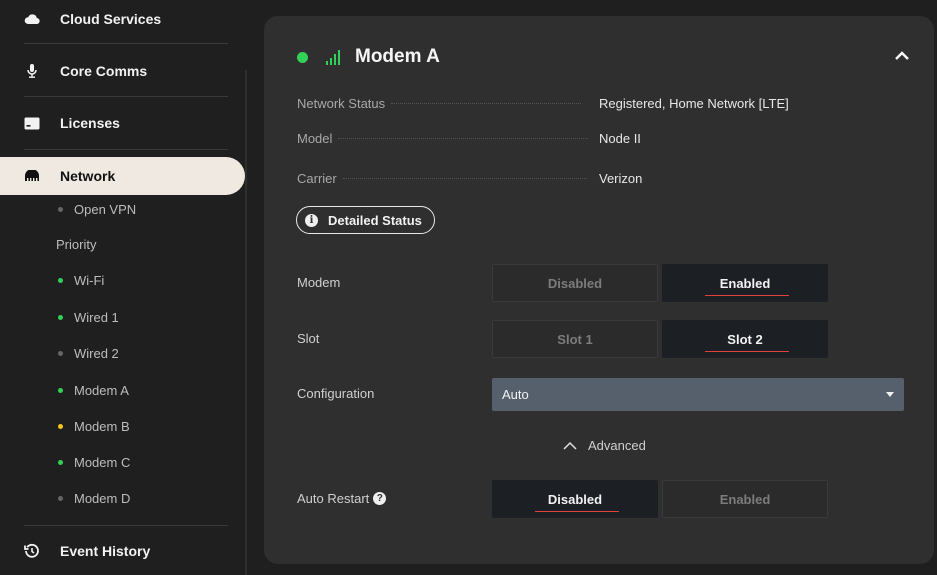  Describe the element at coordinates (96, 317) in the screenshot. I see `sidebar-subitem-label: Wired 1` at that location.